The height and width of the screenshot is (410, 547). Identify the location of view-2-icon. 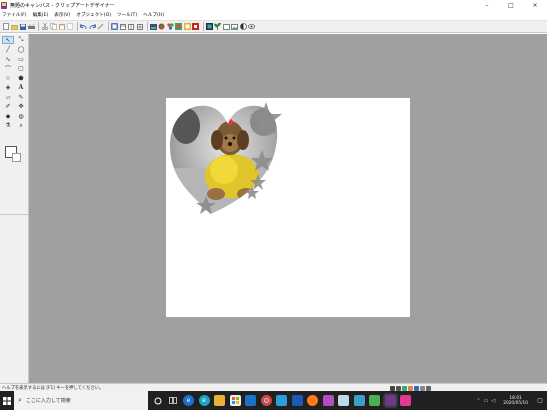
(122, 26).